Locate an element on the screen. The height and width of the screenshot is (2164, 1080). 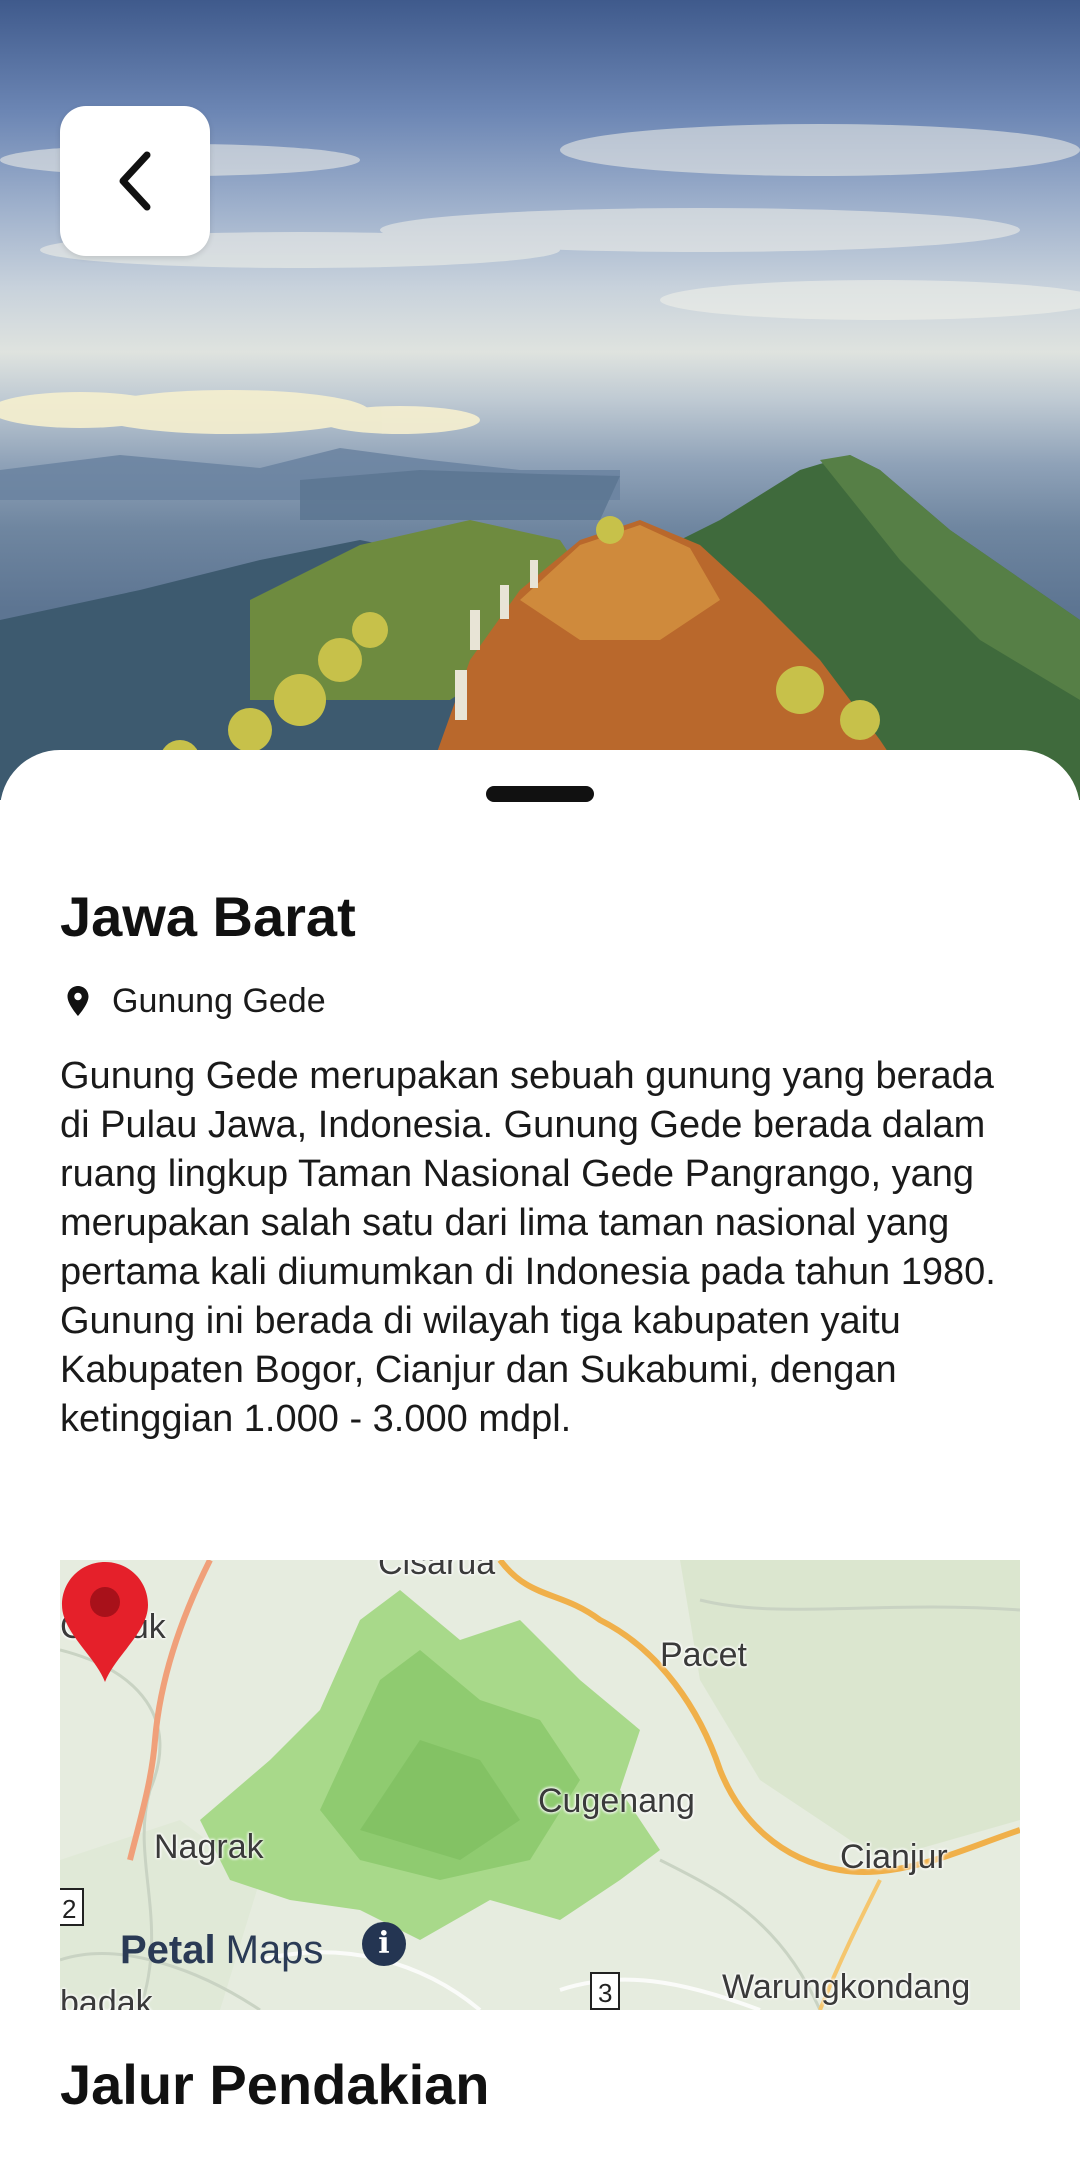
map-label-warungkondang: Warungkondang is located at coordinates (846, 1987).